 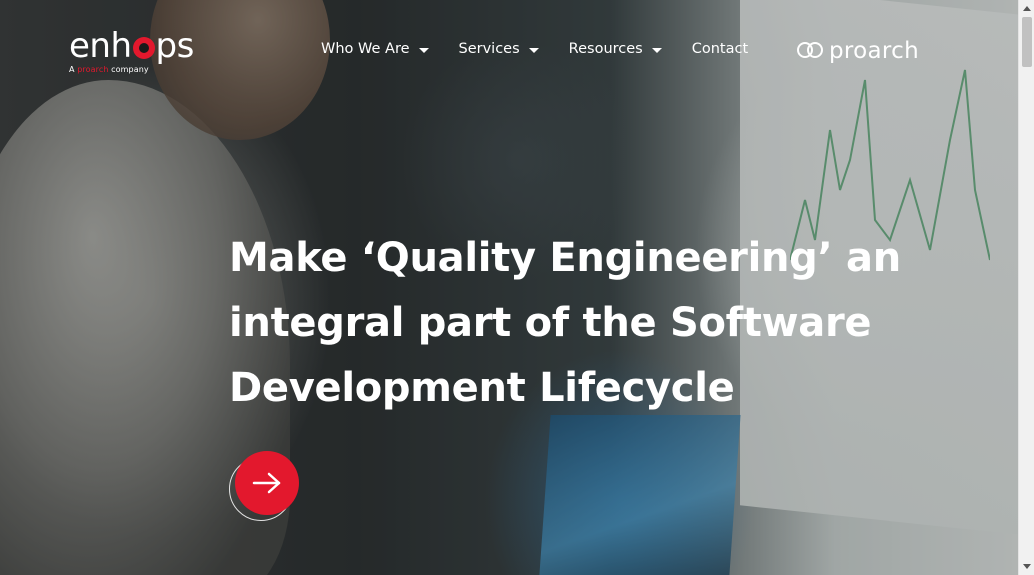 I want to click on nav-label: Resources, so click(x=605, y=49).